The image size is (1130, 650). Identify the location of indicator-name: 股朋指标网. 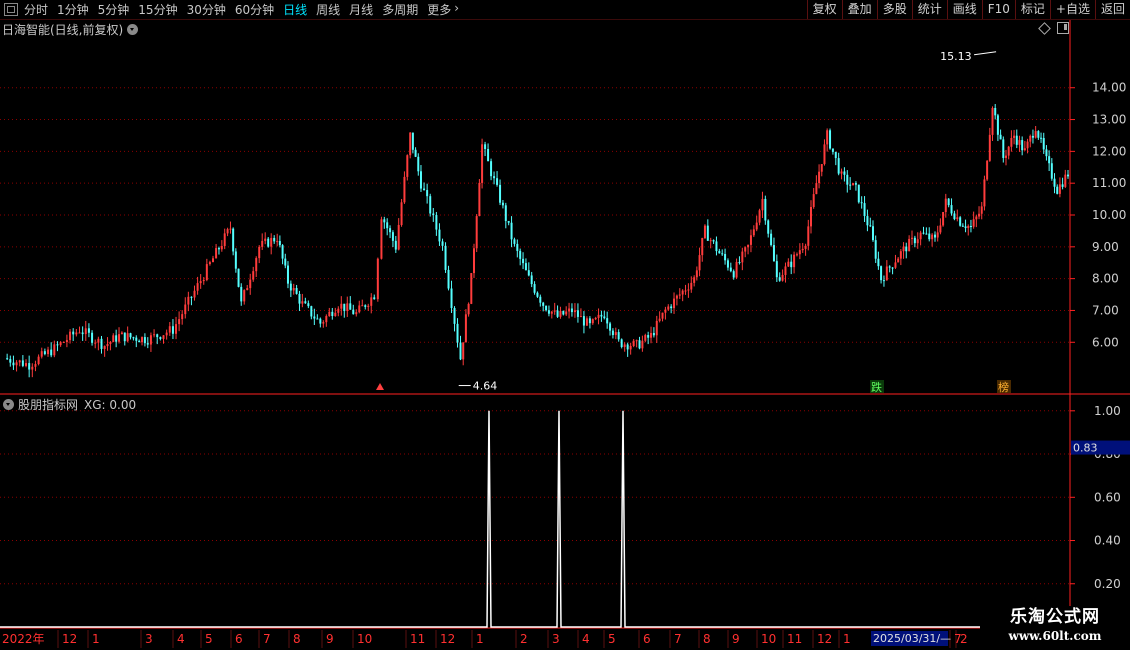
(48, 405).